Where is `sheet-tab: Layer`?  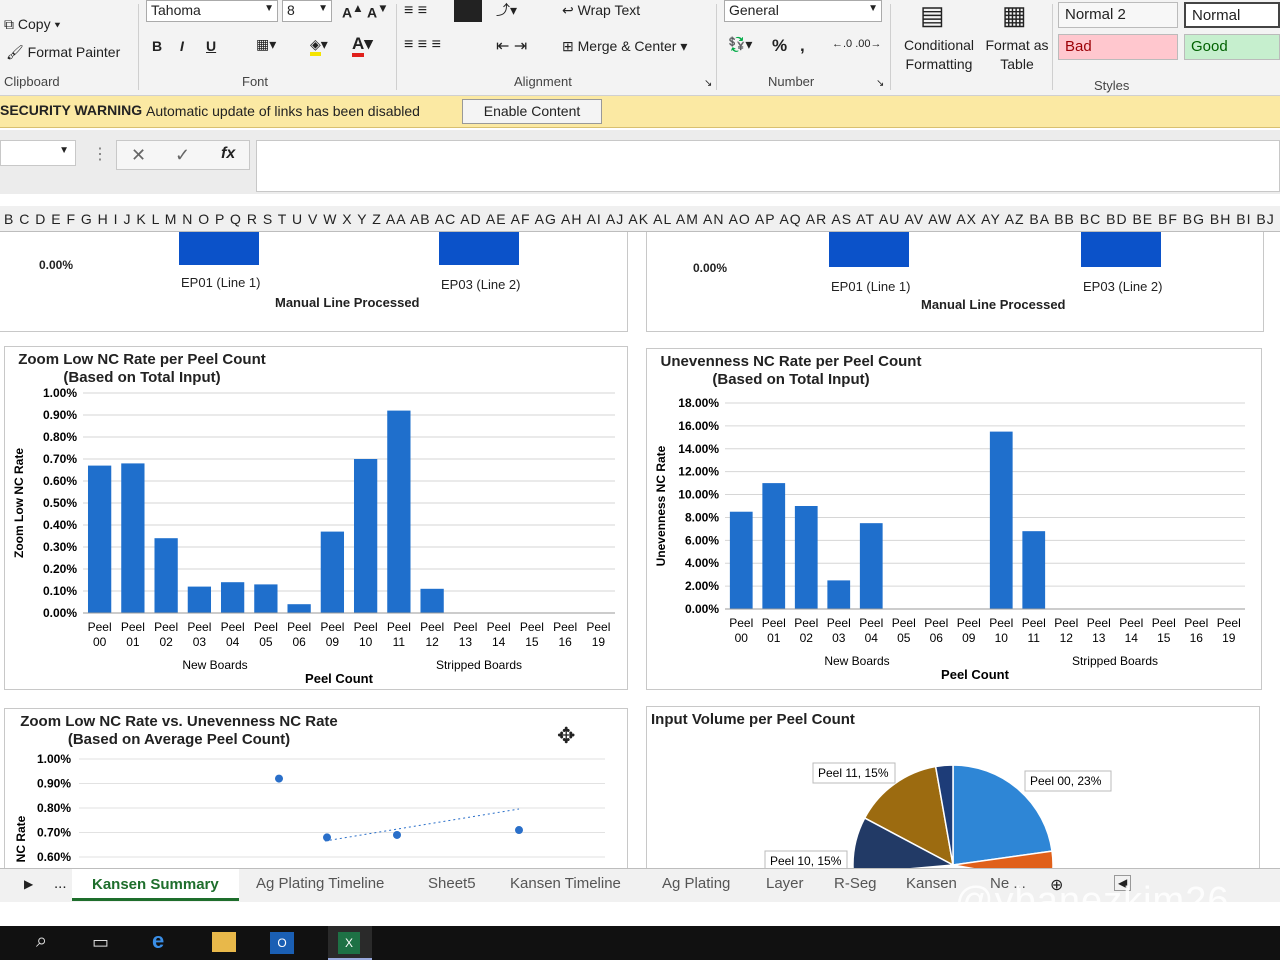 sheet-tab: Layer is located at coordinates (785, 883).